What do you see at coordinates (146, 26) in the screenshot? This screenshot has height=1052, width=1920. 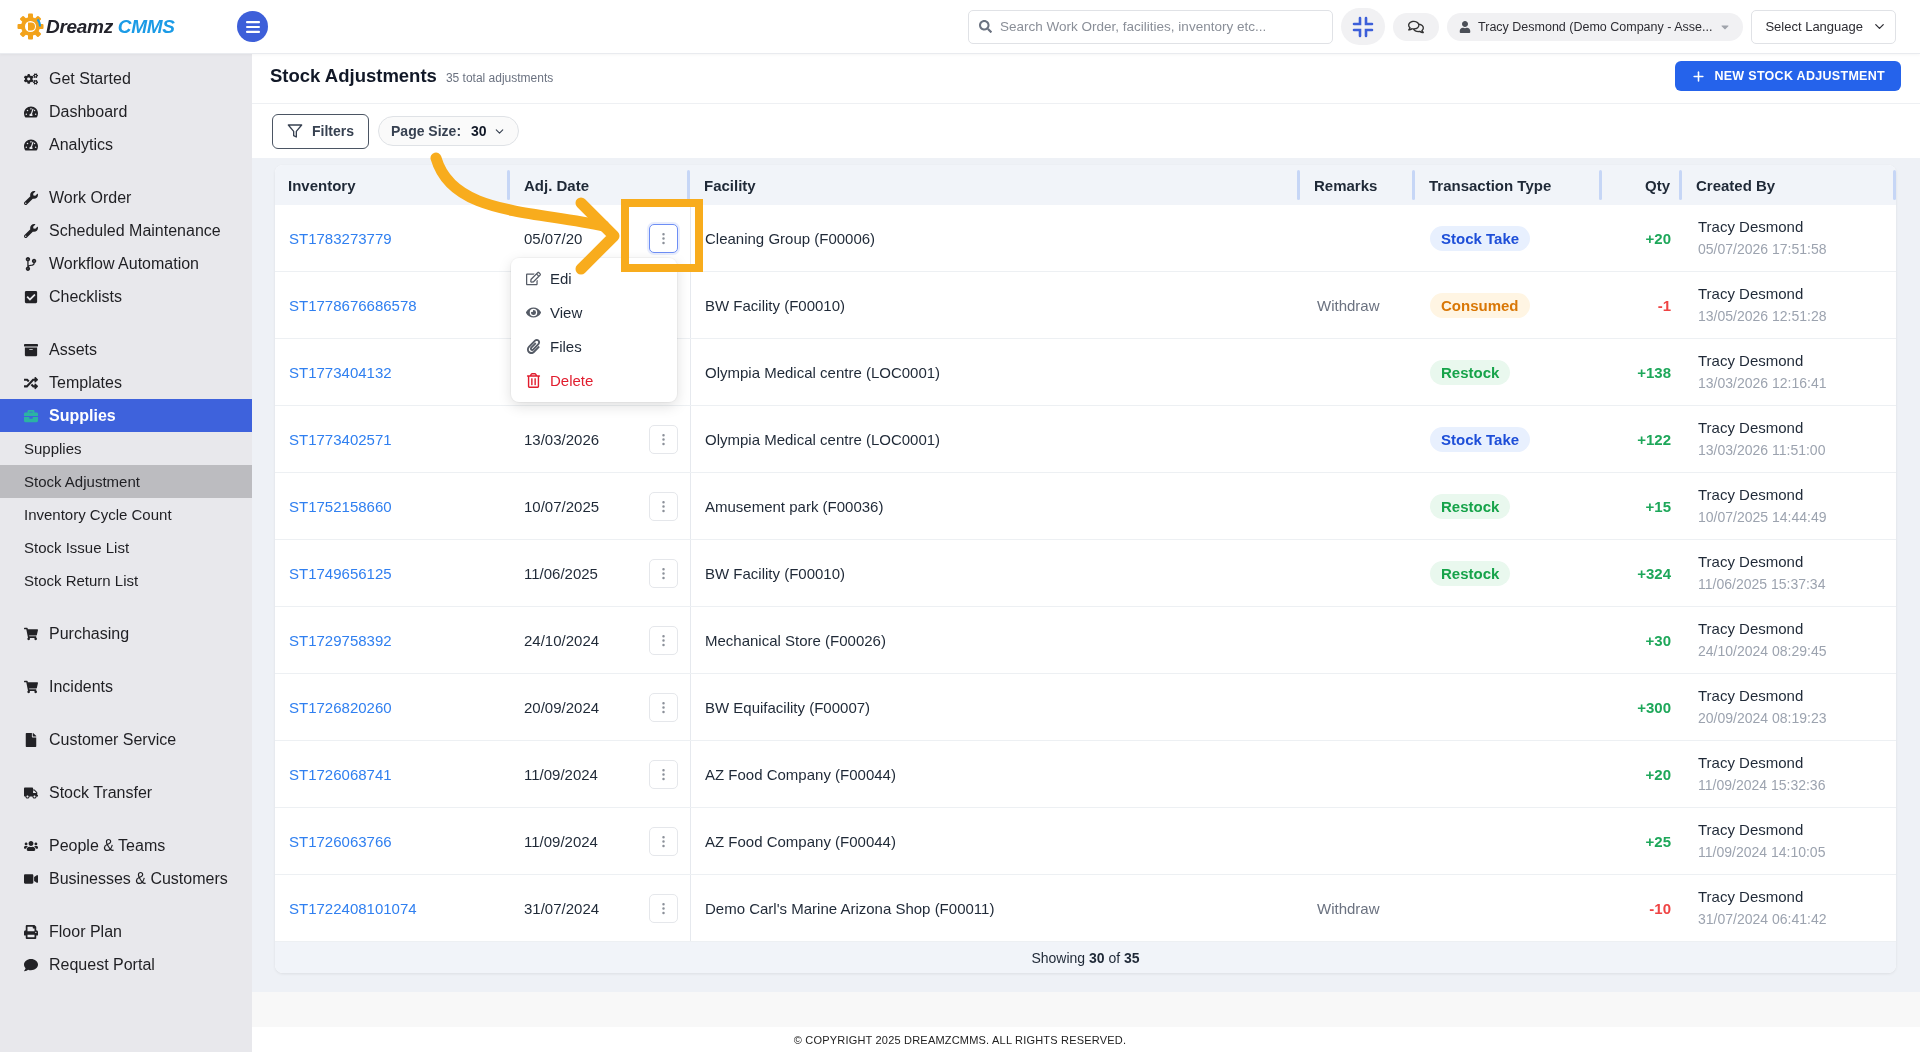 I see `brand-name-suffix: CMMS` at bounding box center [146, 26].